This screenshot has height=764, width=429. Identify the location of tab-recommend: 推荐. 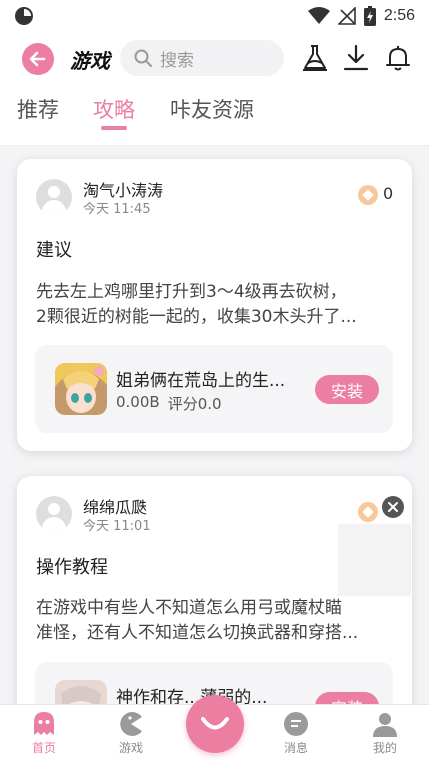
(38, 109).